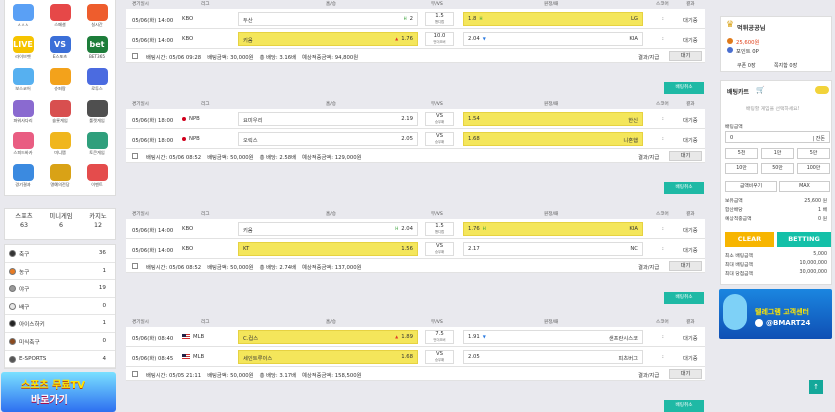  Describe the element at coordinates (804, 239) in the screenshot. I see `betting-button: BETTING` at that location.